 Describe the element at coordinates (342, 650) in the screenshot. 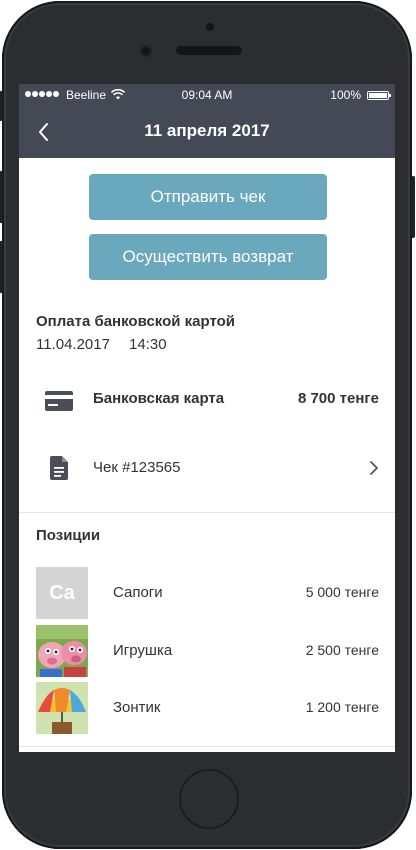

I see `item-price: 2 500 тенге` at that location.